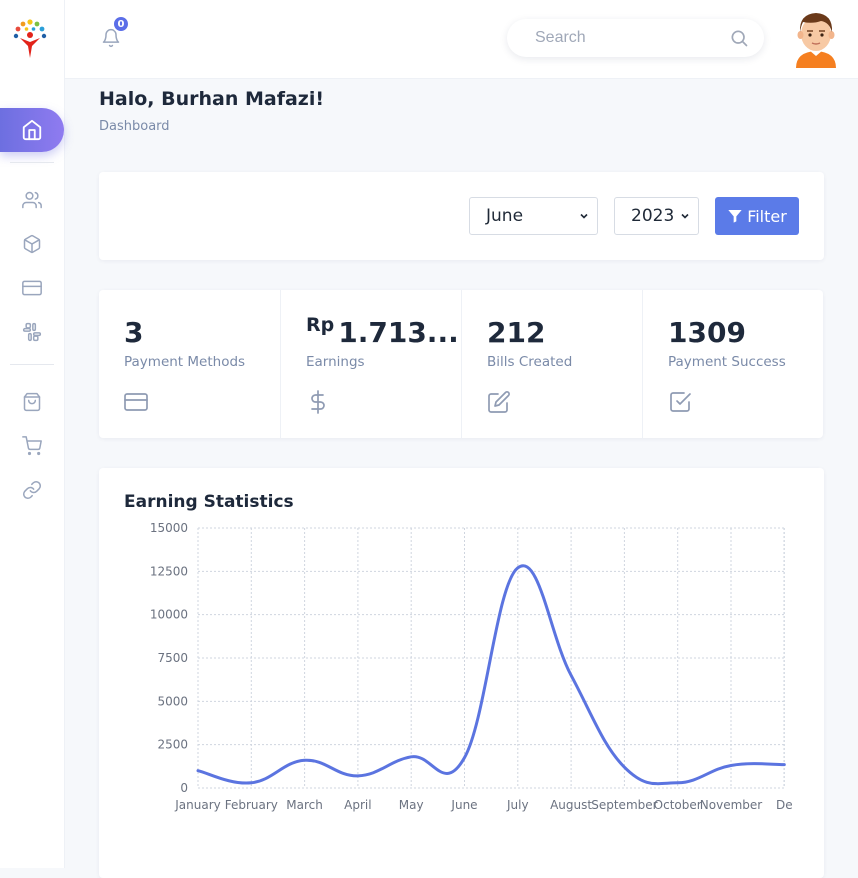 The width and height of the screenshot is (858, 878). Describe the element at coordinates (571, 805) in the screenshot. I see `x-tick-label: August` at that location.